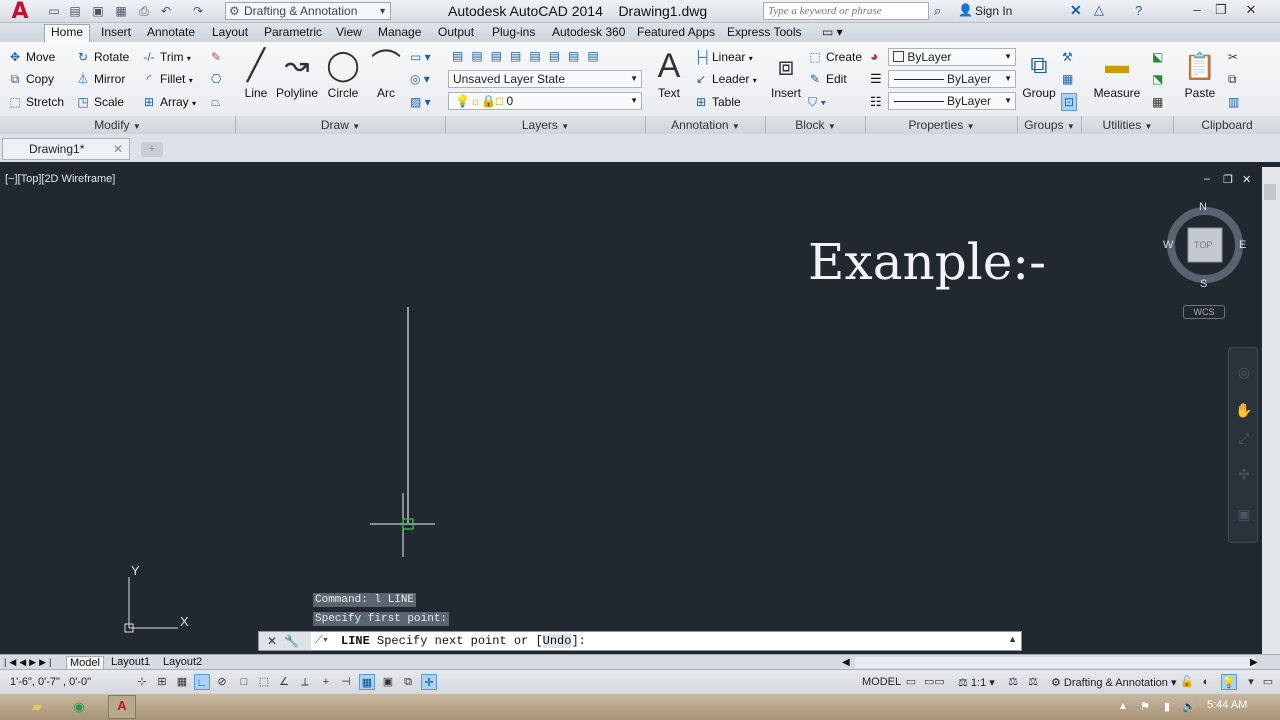 This screenshot has height=720, width=1280. What do you see at coordinates (1200, 73) in the screenshot?
I see `paste-button: 📋 Paste` at bounding box center [1200, 73].